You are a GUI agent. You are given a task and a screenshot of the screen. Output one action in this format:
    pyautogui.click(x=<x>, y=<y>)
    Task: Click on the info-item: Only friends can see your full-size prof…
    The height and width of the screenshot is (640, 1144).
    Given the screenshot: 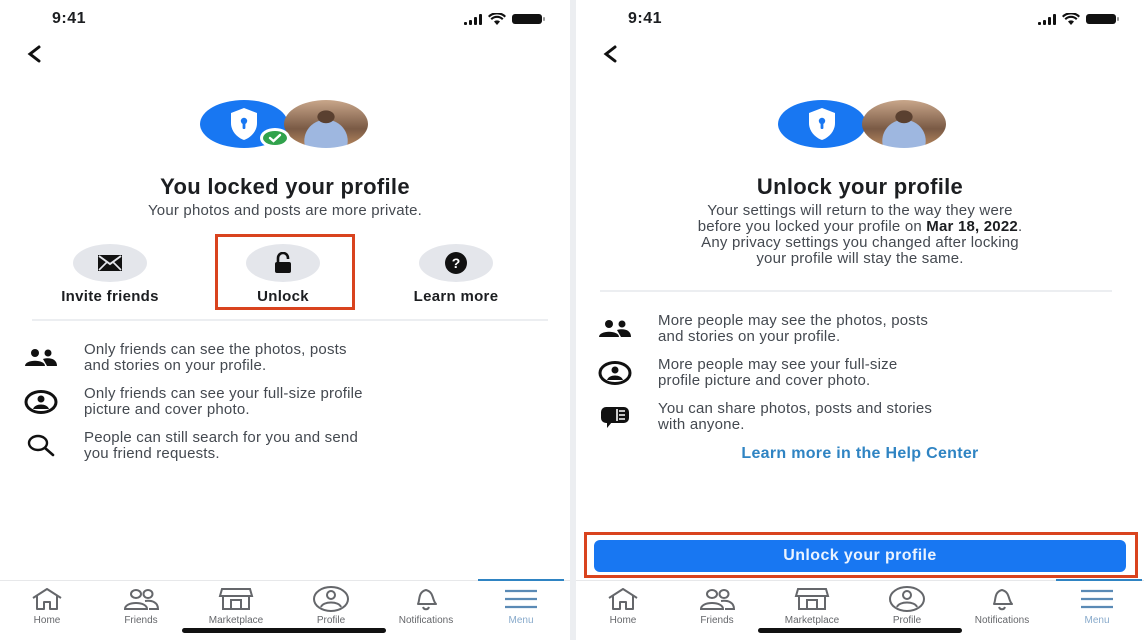 What is the action you would take?
    pyautogui.click(x=284, y=408)
    